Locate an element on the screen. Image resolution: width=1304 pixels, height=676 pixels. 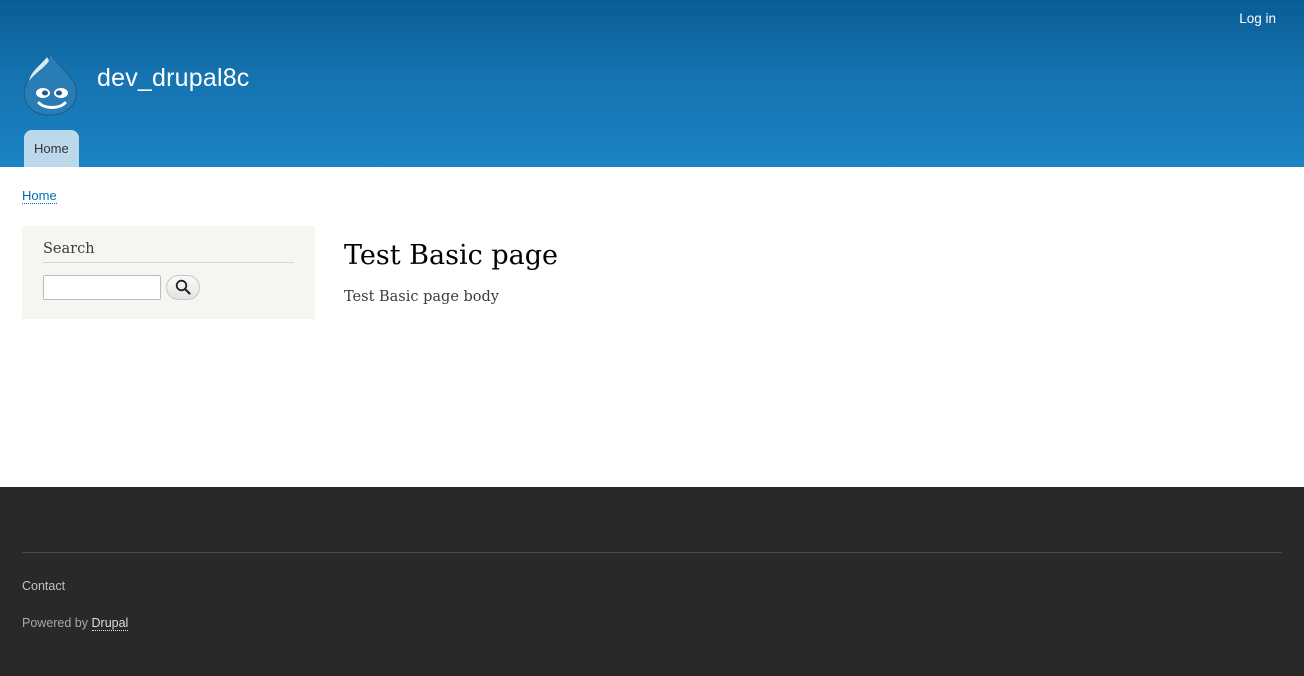
main-navigation: Home is located at coordinates (51, 148).